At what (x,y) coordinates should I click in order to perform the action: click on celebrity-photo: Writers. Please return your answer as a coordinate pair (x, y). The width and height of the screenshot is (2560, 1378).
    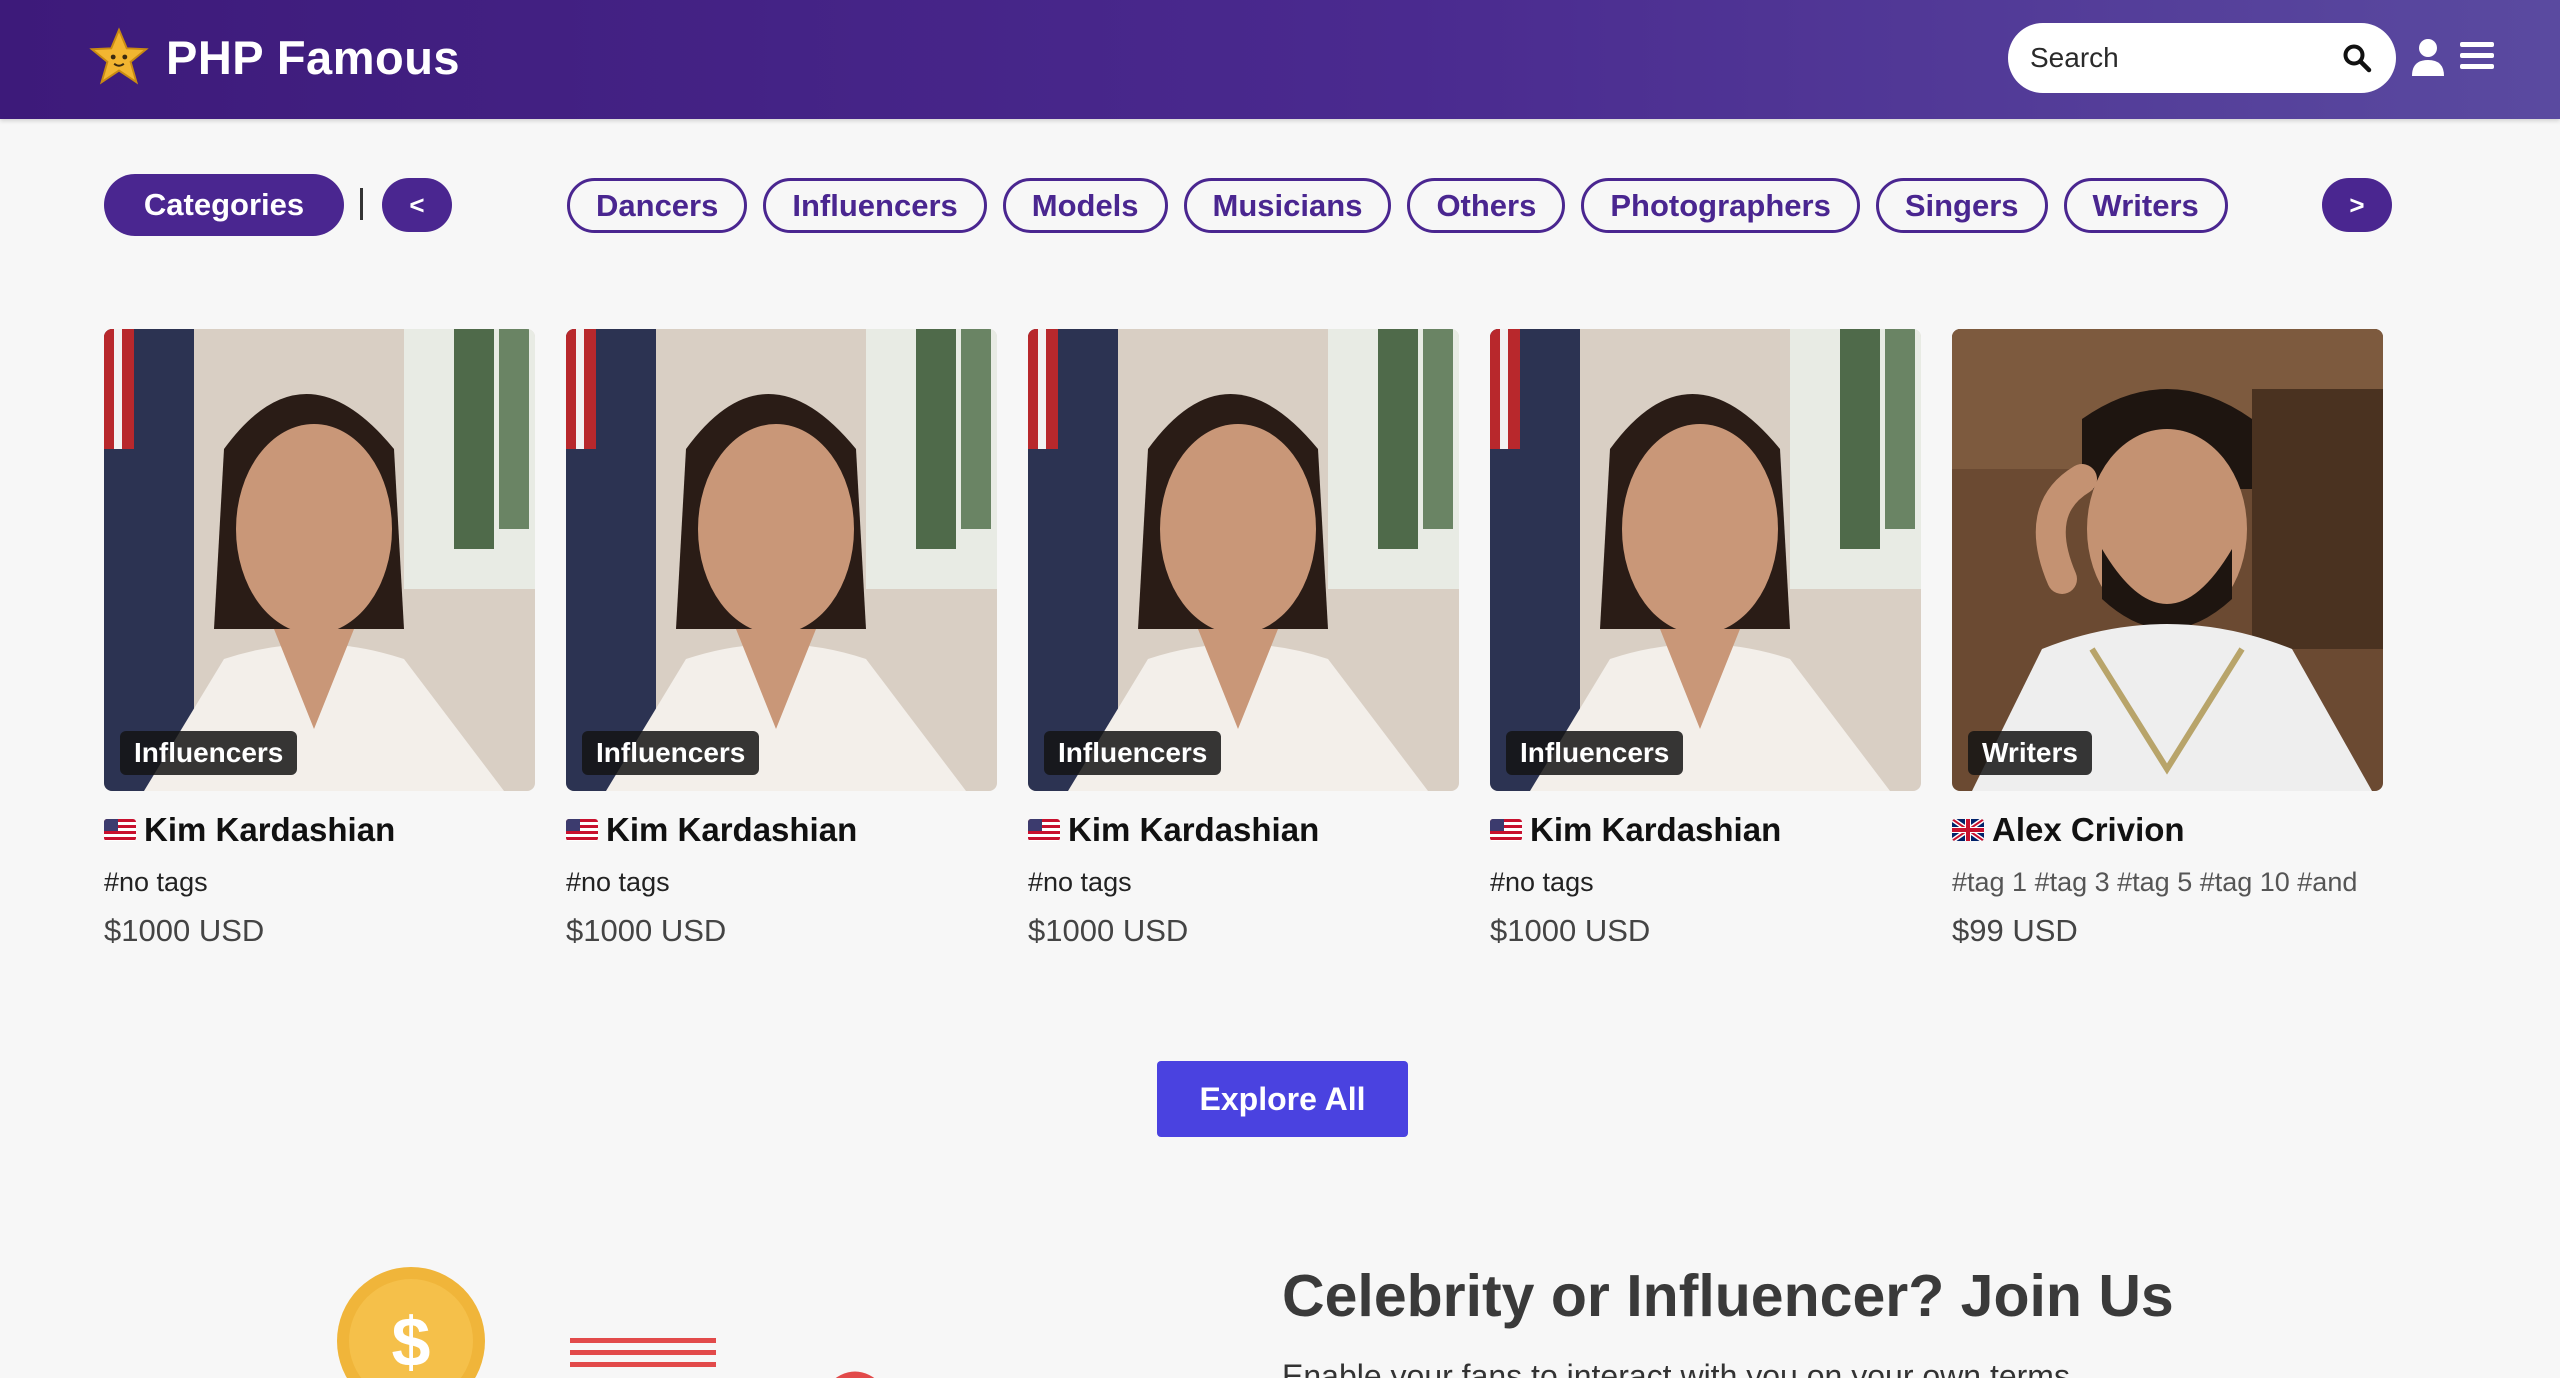
    Looking at the image, I should click on (2167, 560).